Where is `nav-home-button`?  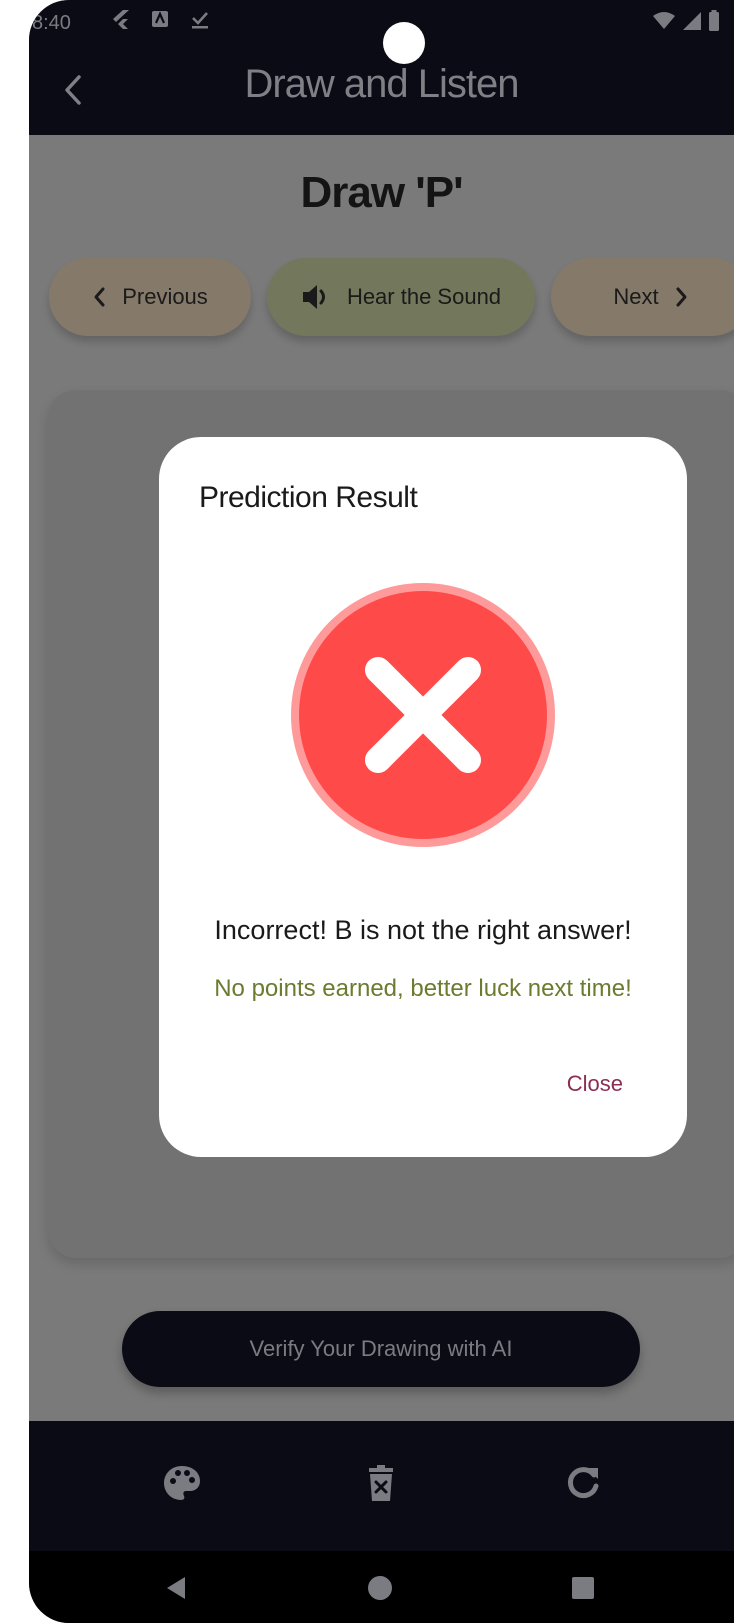 nav-home-button is located at coordinates (380, 1588).